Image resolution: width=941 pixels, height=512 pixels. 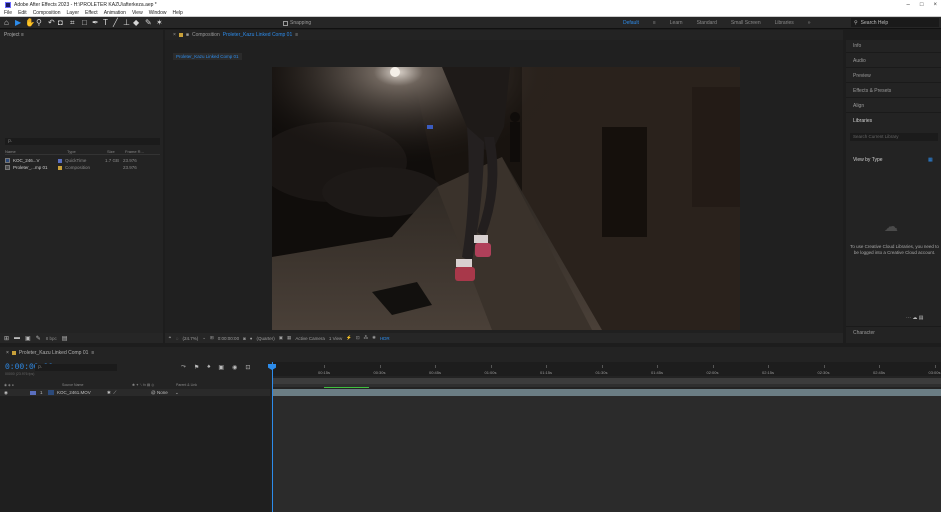 I want to click on timeline-search-input: ρ., so click(x=76, y=367).